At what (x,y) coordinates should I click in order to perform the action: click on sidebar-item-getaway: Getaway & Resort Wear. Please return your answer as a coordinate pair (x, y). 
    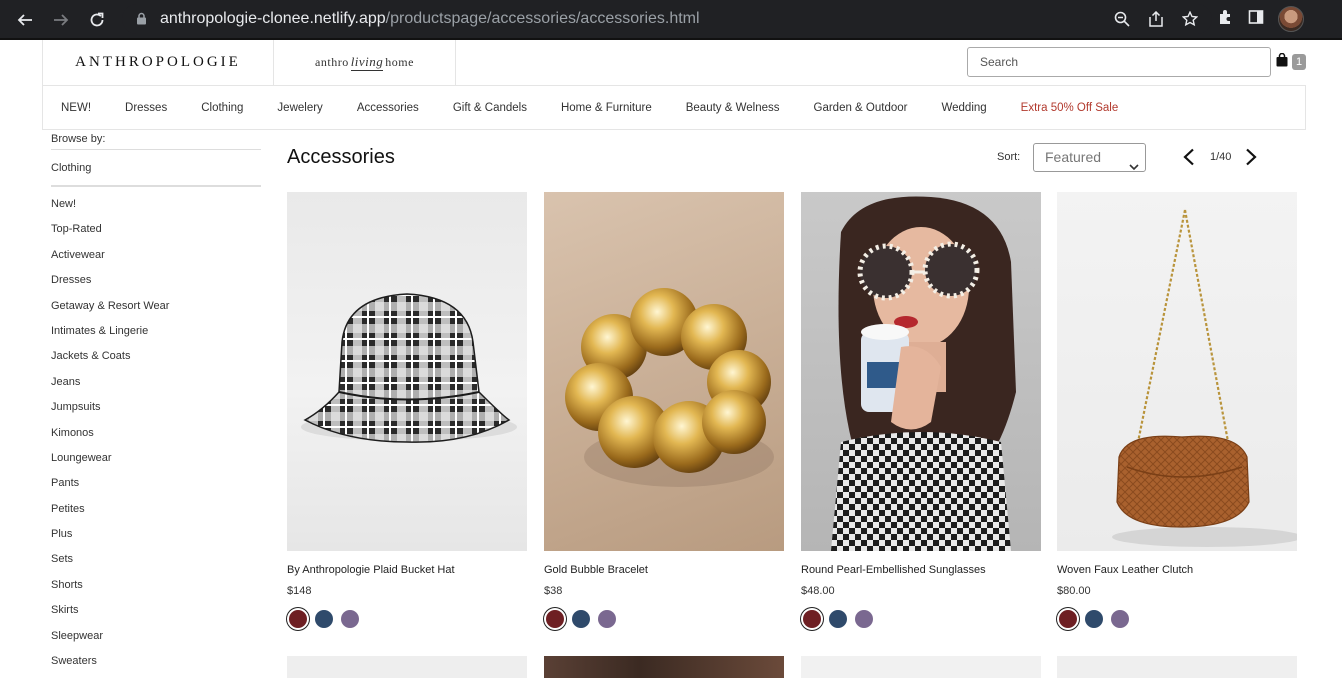
    Looking at the image, I should click on (156, 311).